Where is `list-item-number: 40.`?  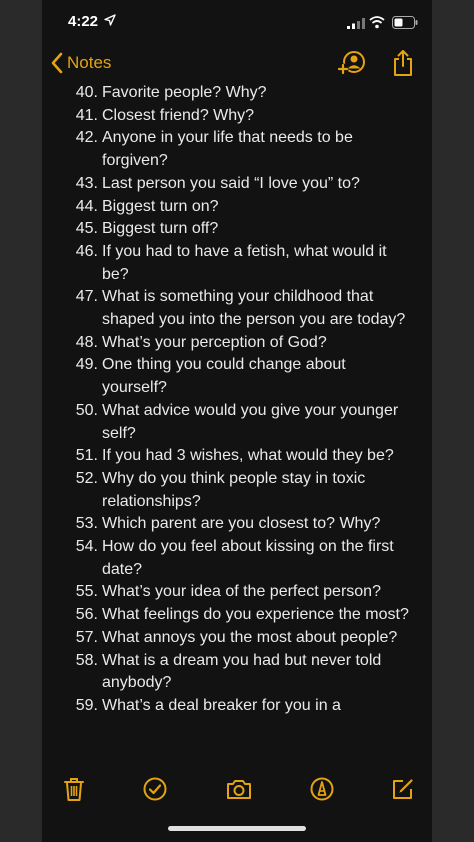 list-item-number: 40. is located at coordinates (86, 92).